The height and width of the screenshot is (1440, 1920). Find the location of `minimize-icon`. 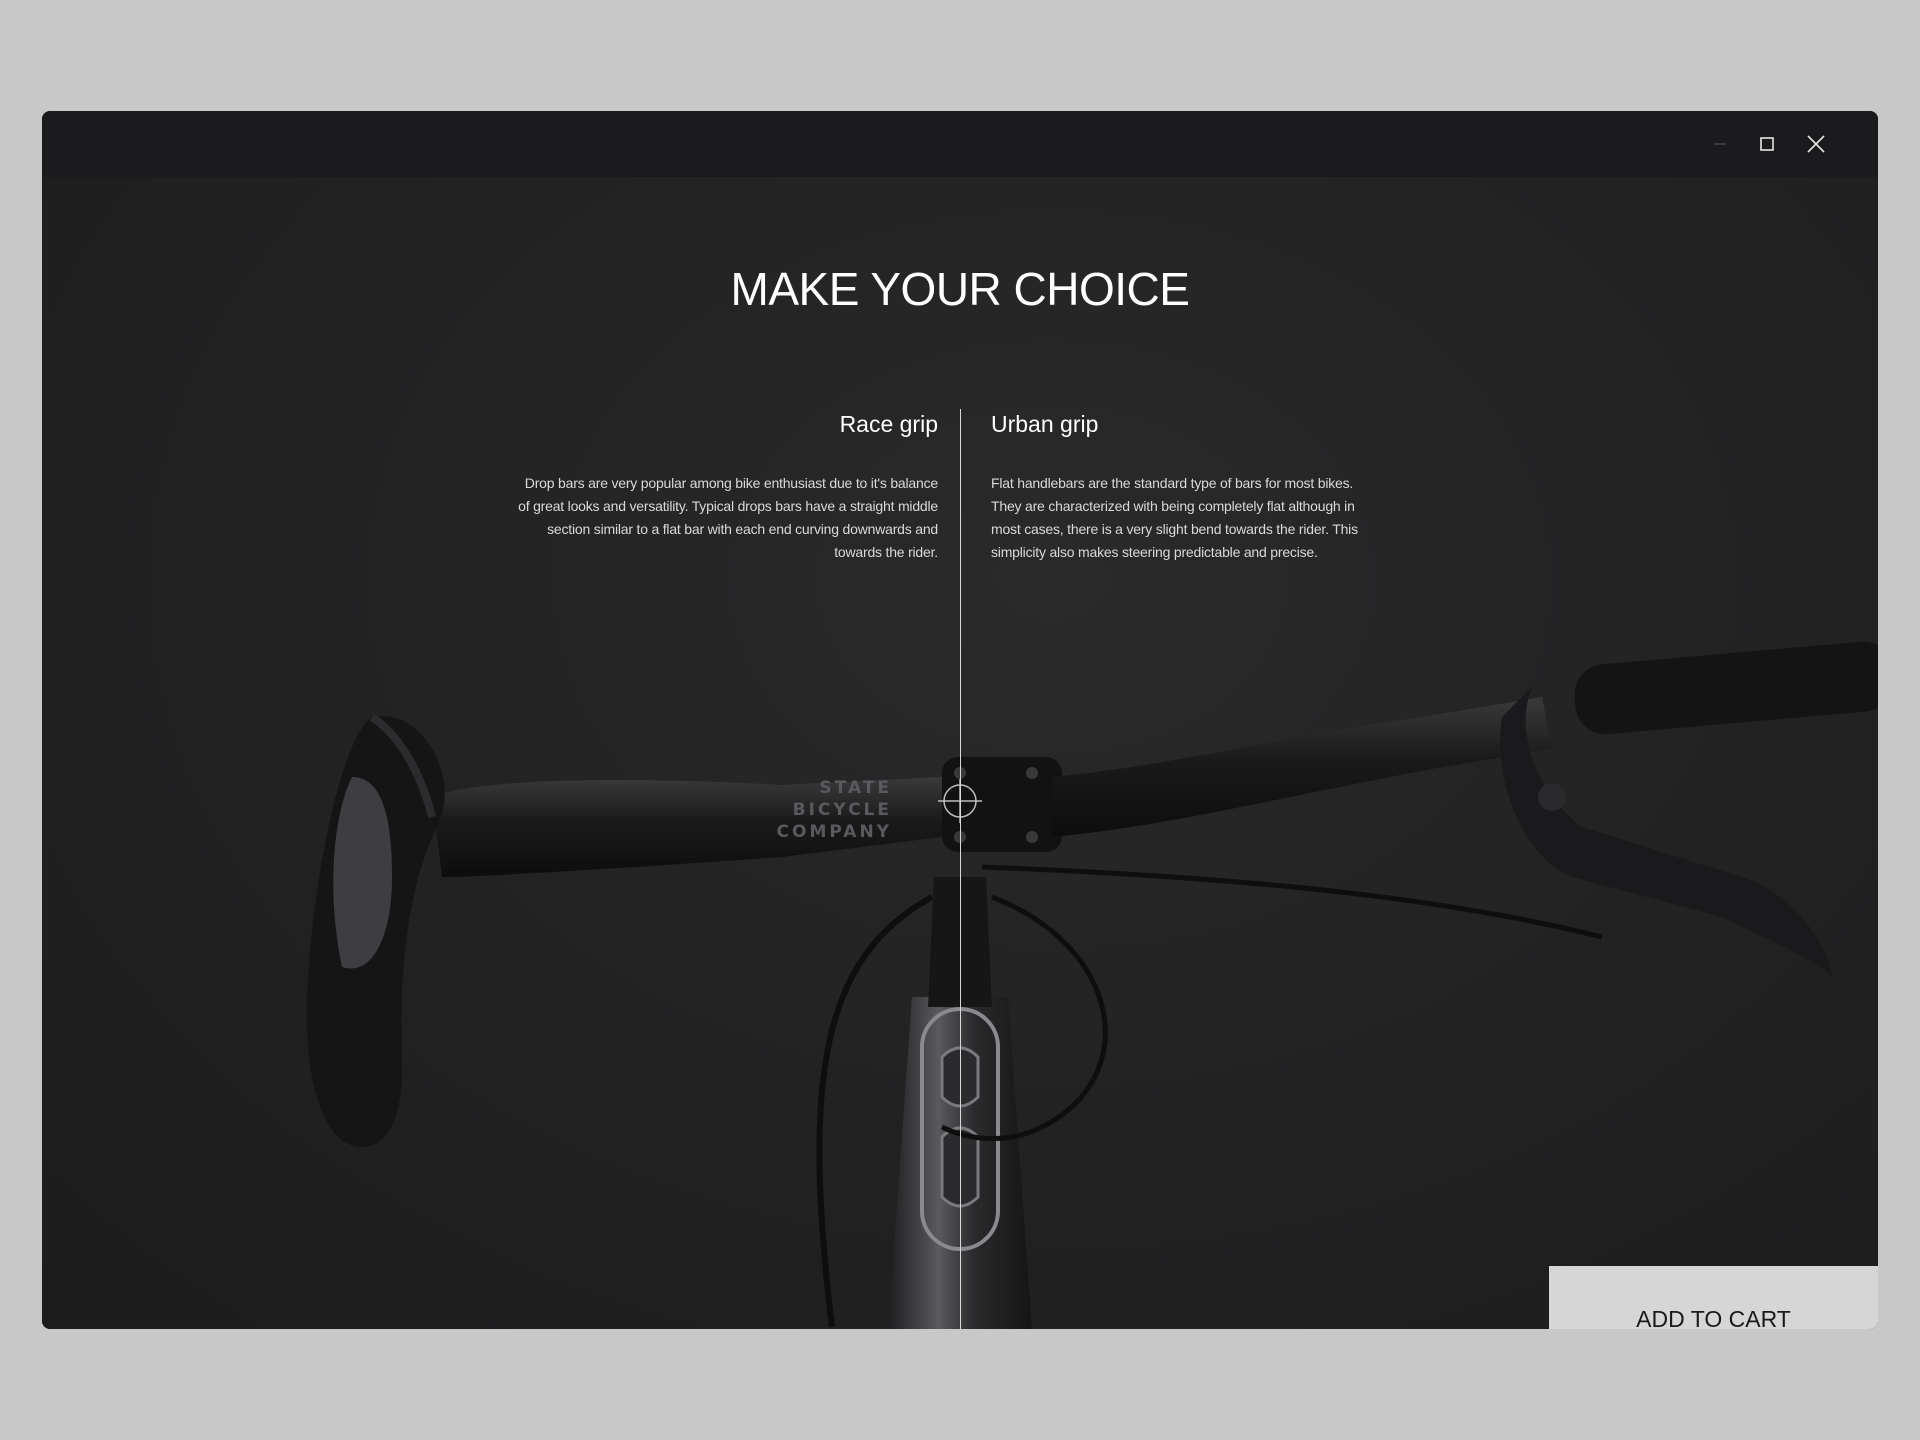

minimize-icon is located at coordinates (1720, 144).